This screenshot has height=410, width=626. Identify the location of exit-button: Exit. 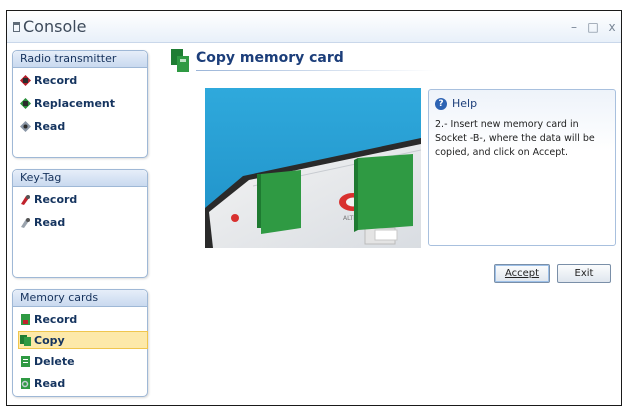
(584, 273).